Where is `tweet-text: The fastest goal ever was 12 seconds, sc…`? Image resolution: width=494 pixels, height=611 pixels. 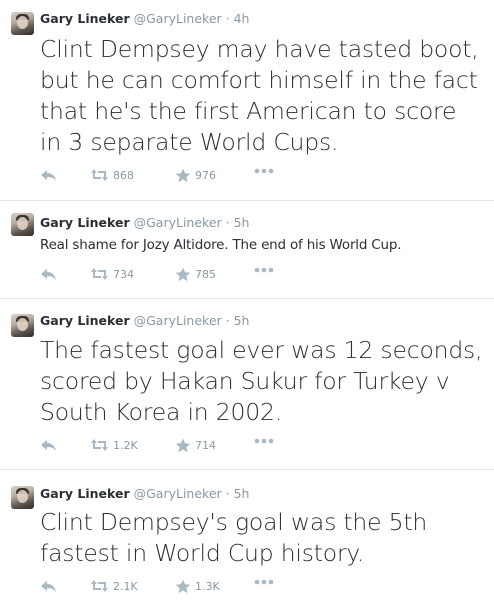
tweet-text: The fastest goal ever was 12 seconds, sc… is located at coordinates (261, 381).